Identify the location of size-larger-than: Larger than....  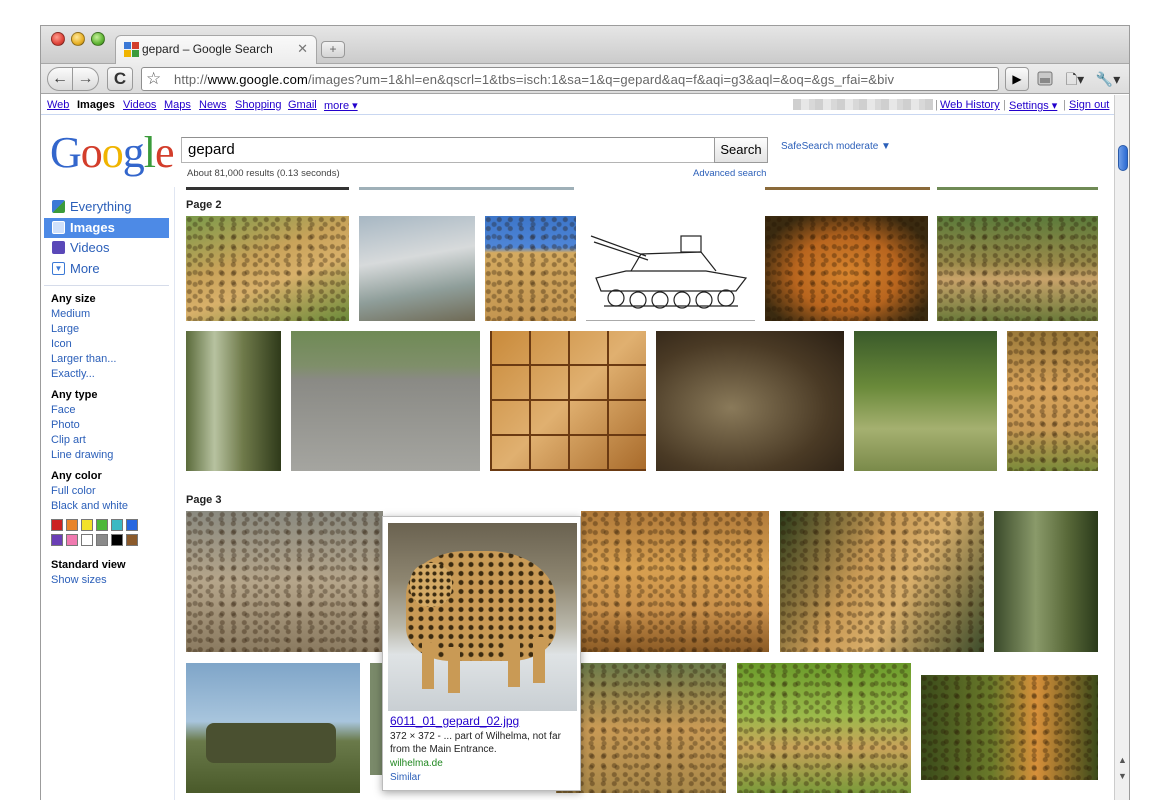
(83, 359).